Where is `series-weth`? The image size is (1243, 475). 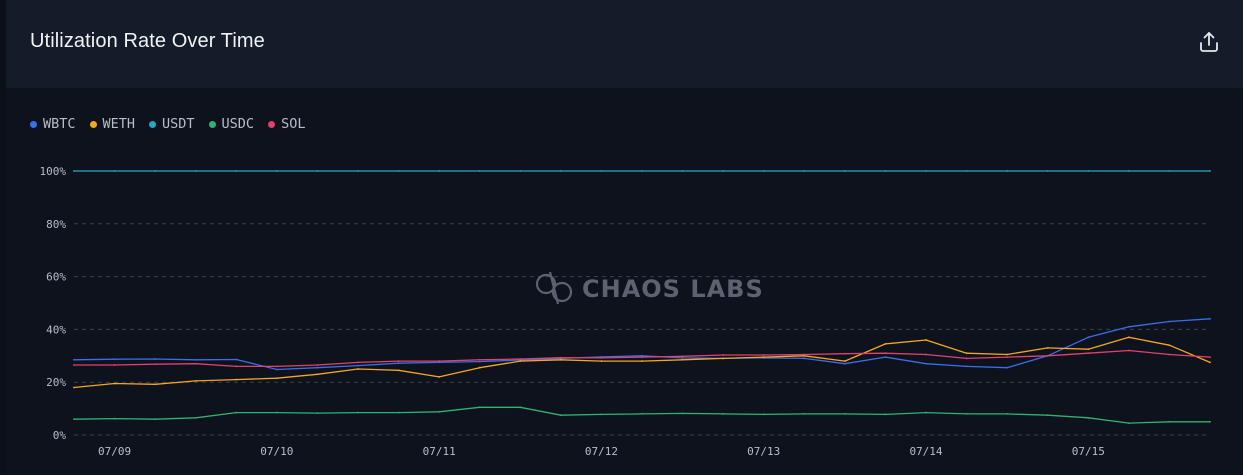
series-weth is located at coordinates (642, 362).